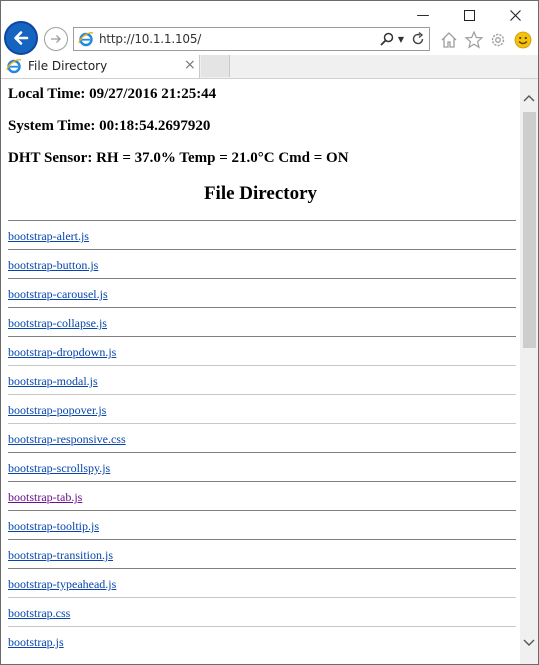  What do you see at coordinates (150, 39) in the screenshot?
I see `address-url: http://10.1.1.105/` at bounding box center [150, 39].